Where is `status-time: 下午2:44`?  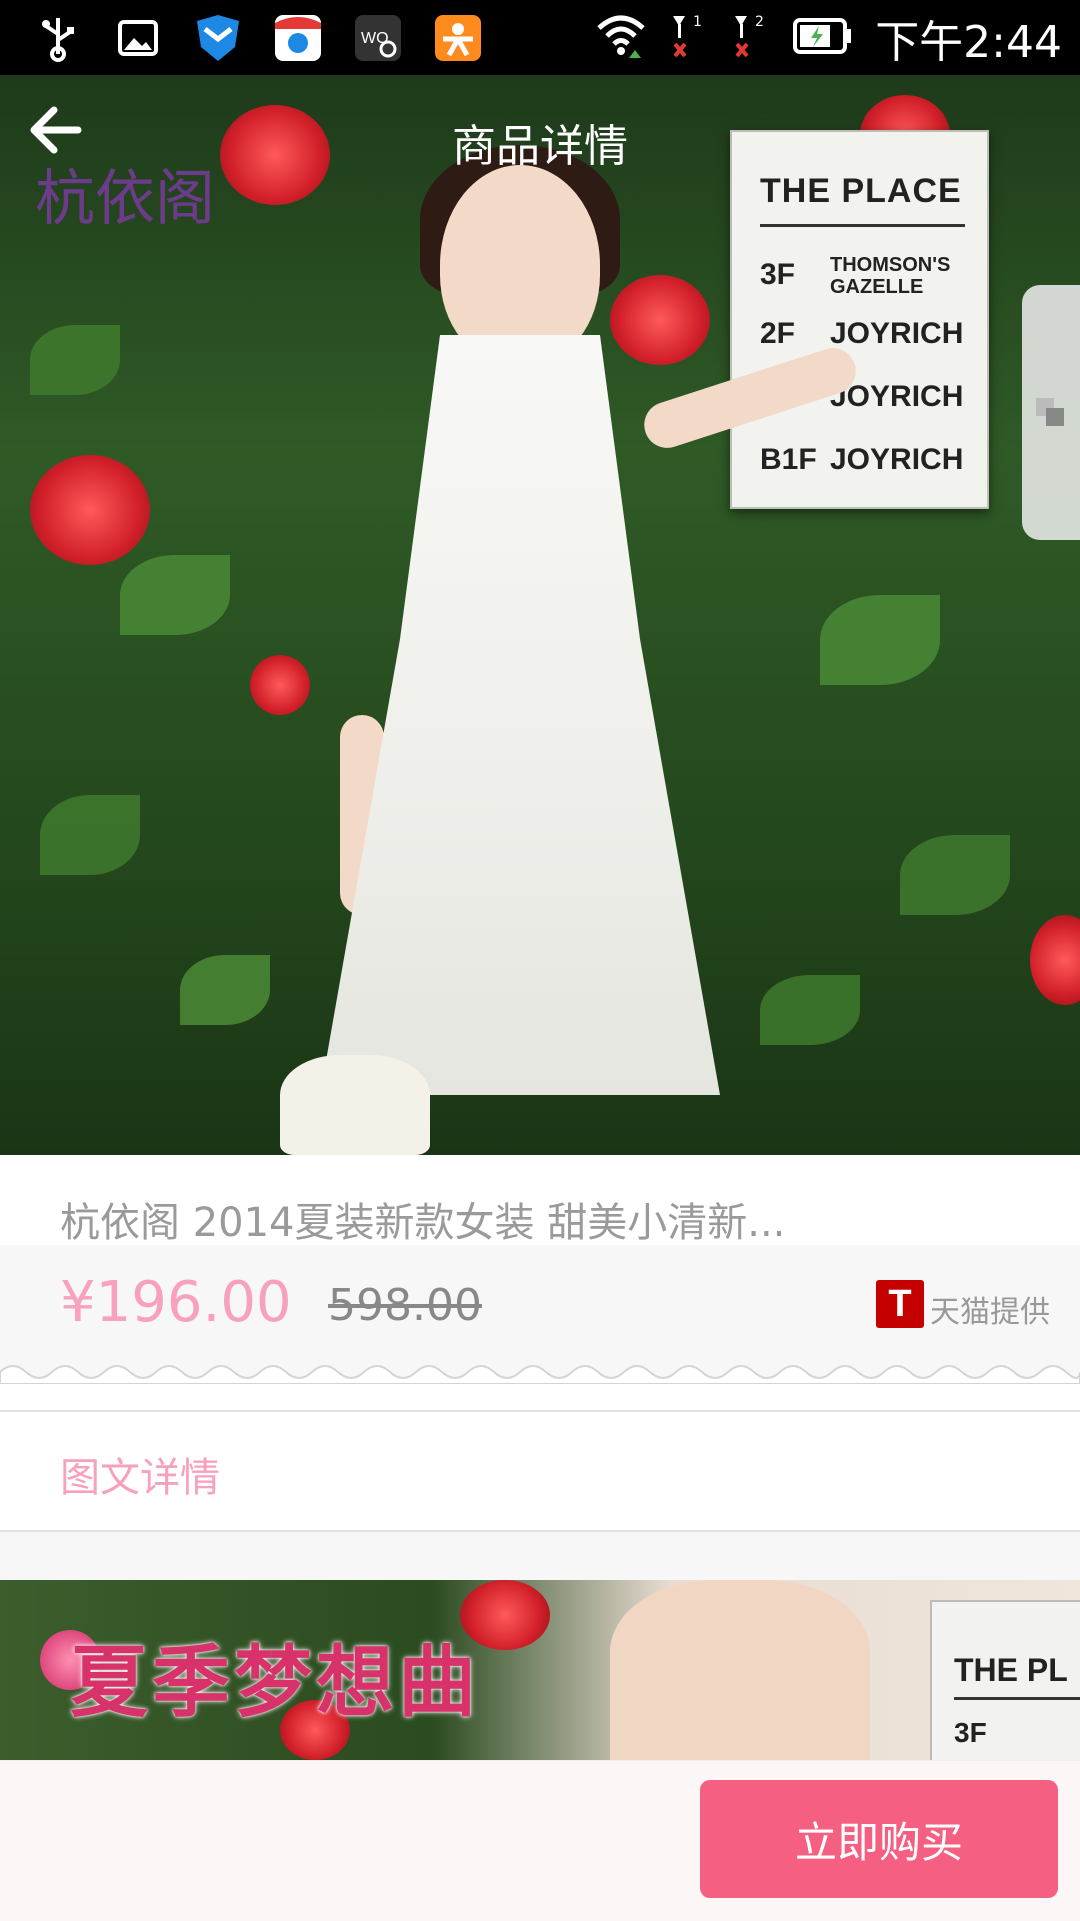
status-time: 下午2:44 is located at coordinates (968, 42).